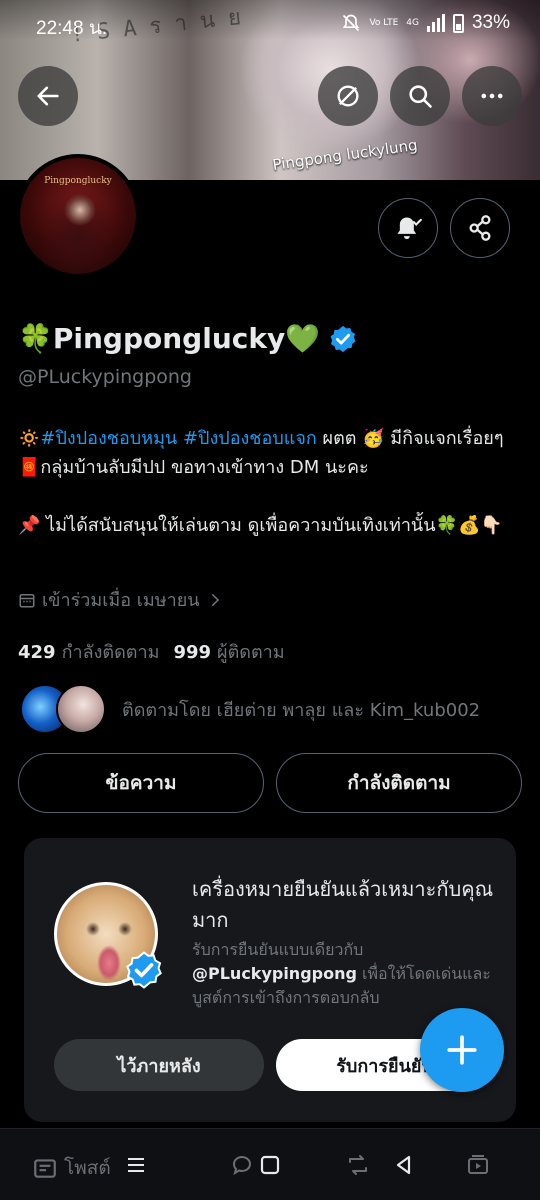 The image size is (540, 1200). What do you see at coordinates (27, 600) in the screenshot?
I see `calendar-icon` at bounding box center [27, 600].